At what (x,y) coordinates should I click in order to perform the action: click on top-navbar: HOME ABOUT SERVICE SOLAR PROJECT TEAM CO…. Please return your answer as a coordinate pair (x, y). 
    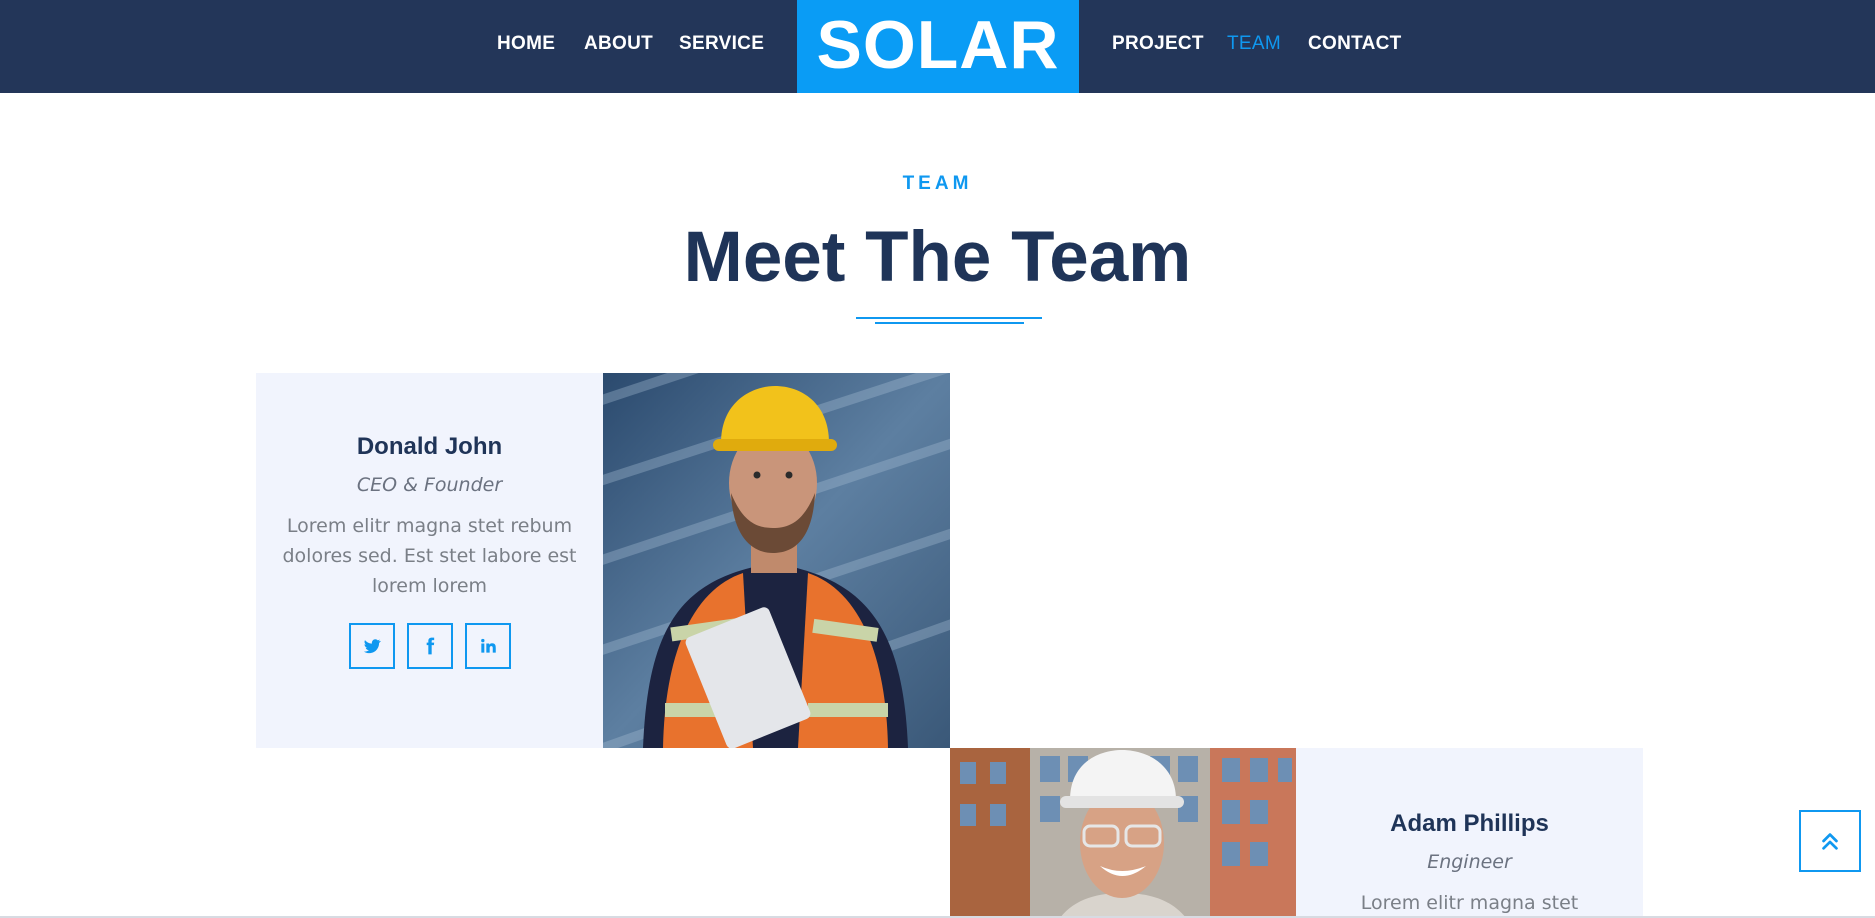
    Looking at the image, I should click on (937, 46).